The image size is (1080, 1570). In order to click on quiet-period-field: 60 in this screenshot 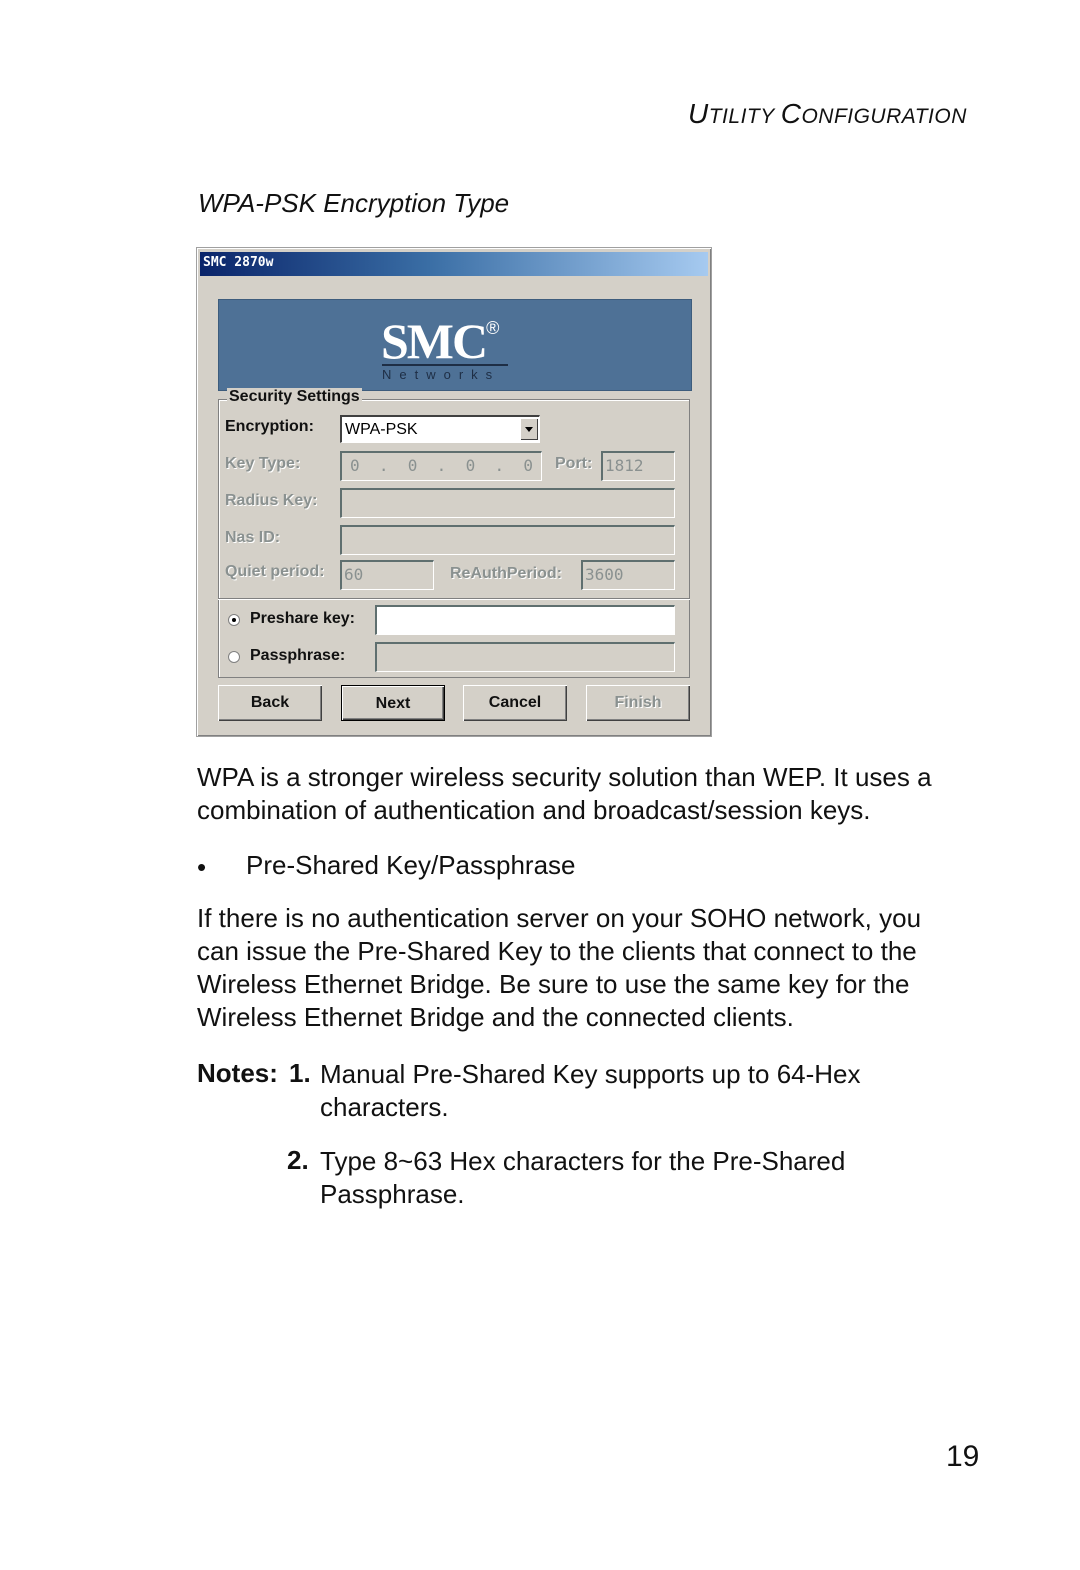, I will do `click(387, 575)`.